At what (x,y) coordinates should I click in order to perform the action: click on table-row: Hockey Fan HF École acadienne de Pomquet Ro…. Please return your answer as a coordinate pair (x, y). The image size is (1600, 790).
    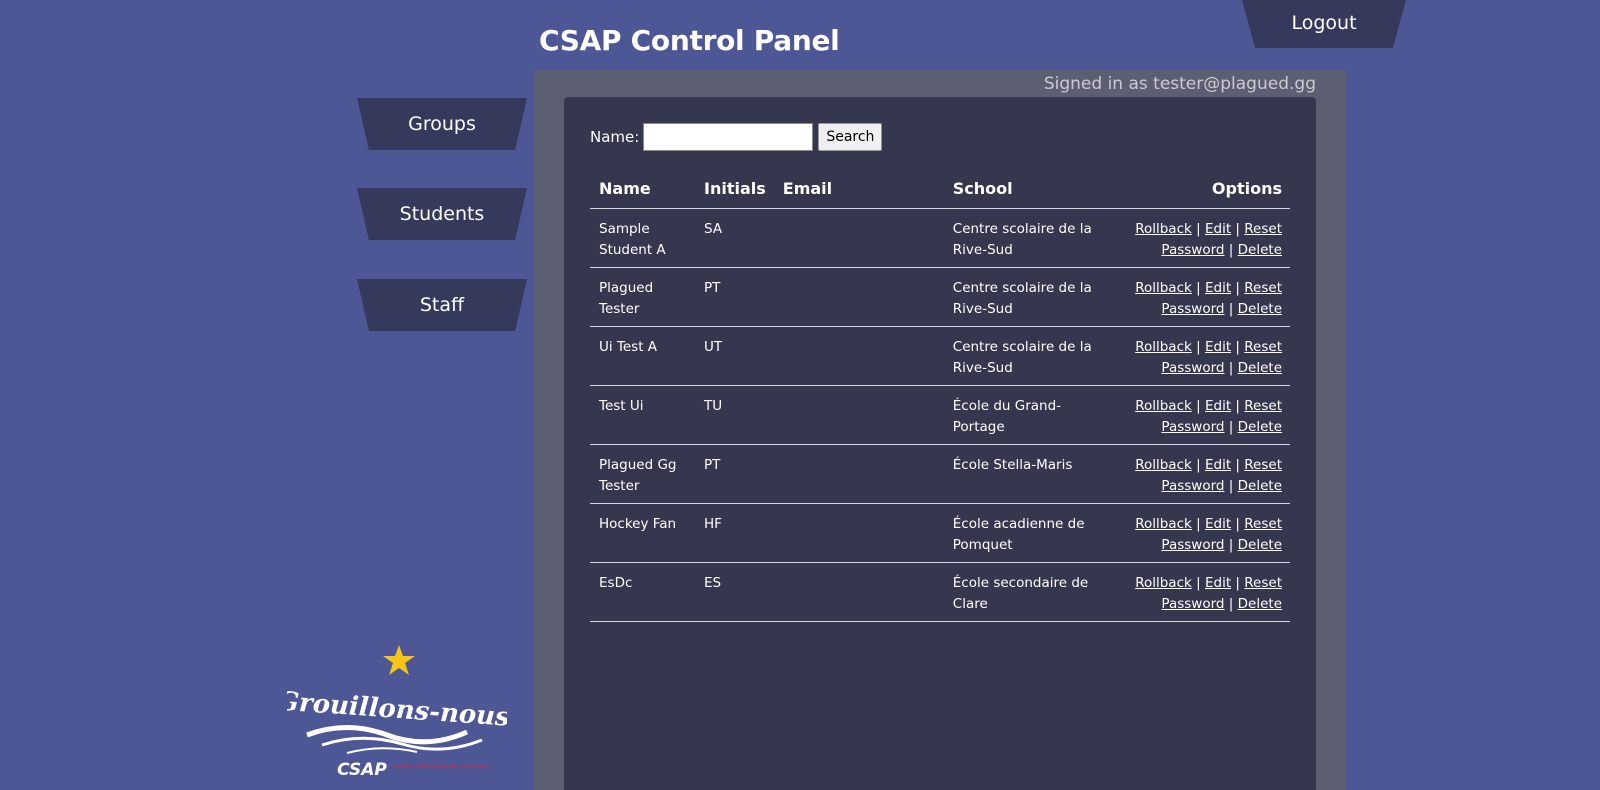
    Looking at the image, I should click on (940, 533).